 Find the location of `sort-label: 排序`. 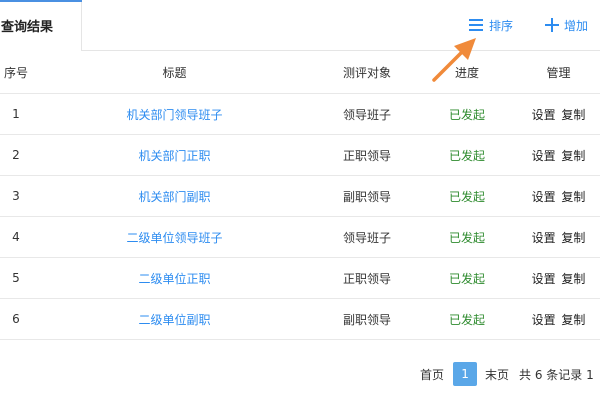

sort-label: 排序 is located at coordinates (501, 25).